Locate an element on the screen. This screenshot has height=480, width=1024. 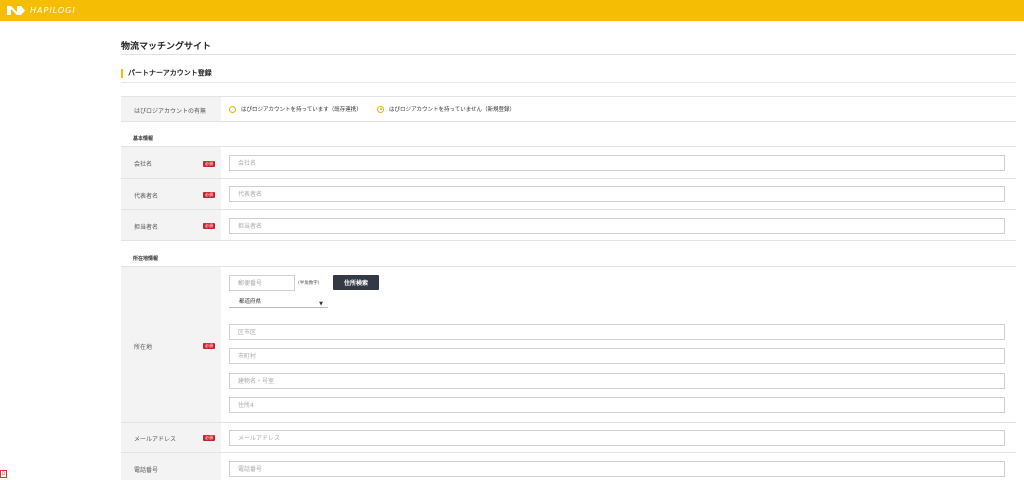
radio-label: はぴロジアカウントを持っています（既存連携） is located at coordinates (301, 110).